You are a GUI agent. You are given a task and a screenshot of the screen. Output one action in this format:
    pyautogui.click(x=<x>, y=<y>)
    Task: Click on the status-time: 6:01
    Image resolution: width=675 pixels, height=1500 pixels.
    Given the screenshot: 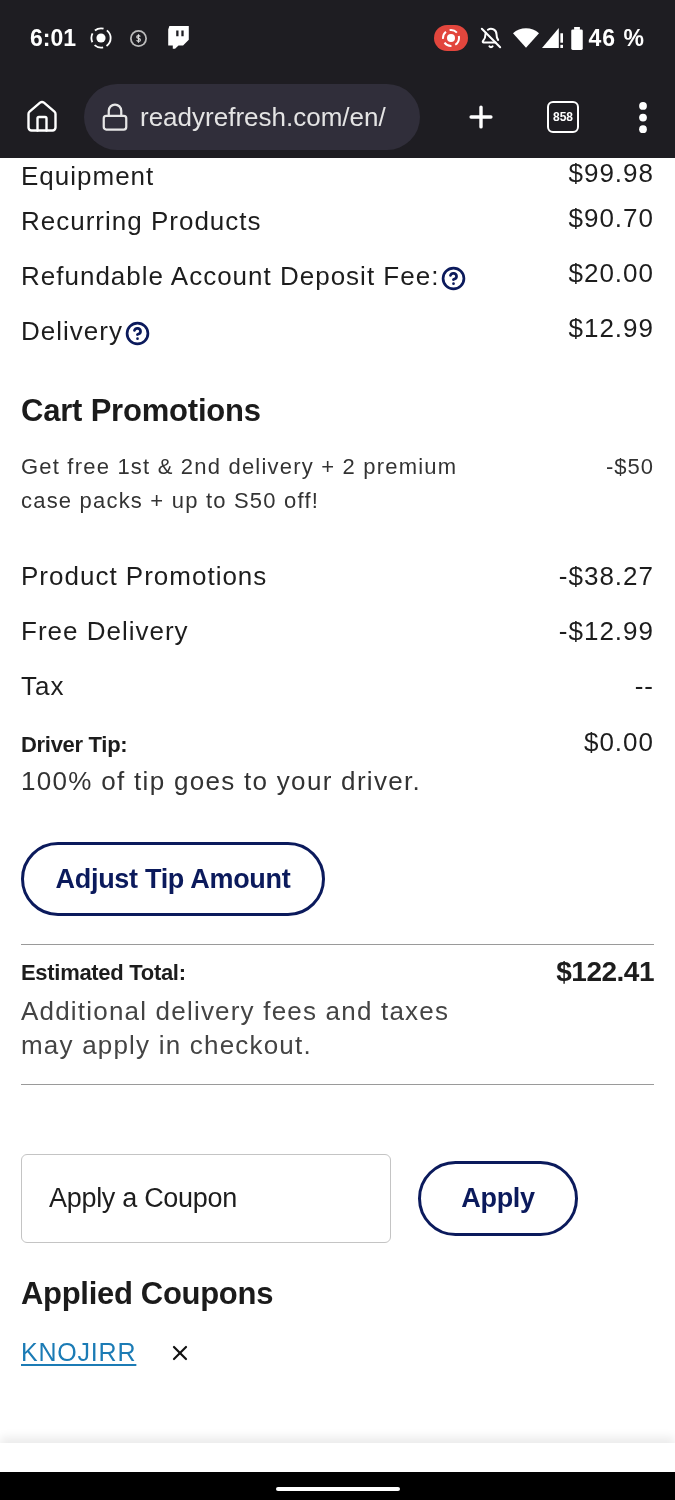 What is the action you would take?
    pyautogui.click(x=53, y=38)
    